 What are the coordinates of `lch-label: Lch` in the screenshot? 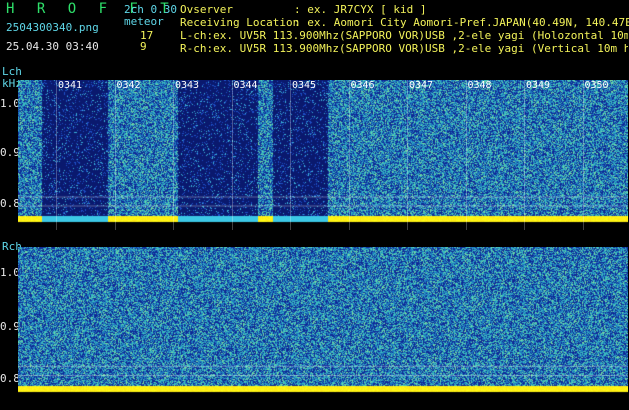 It's located at (12, 71).